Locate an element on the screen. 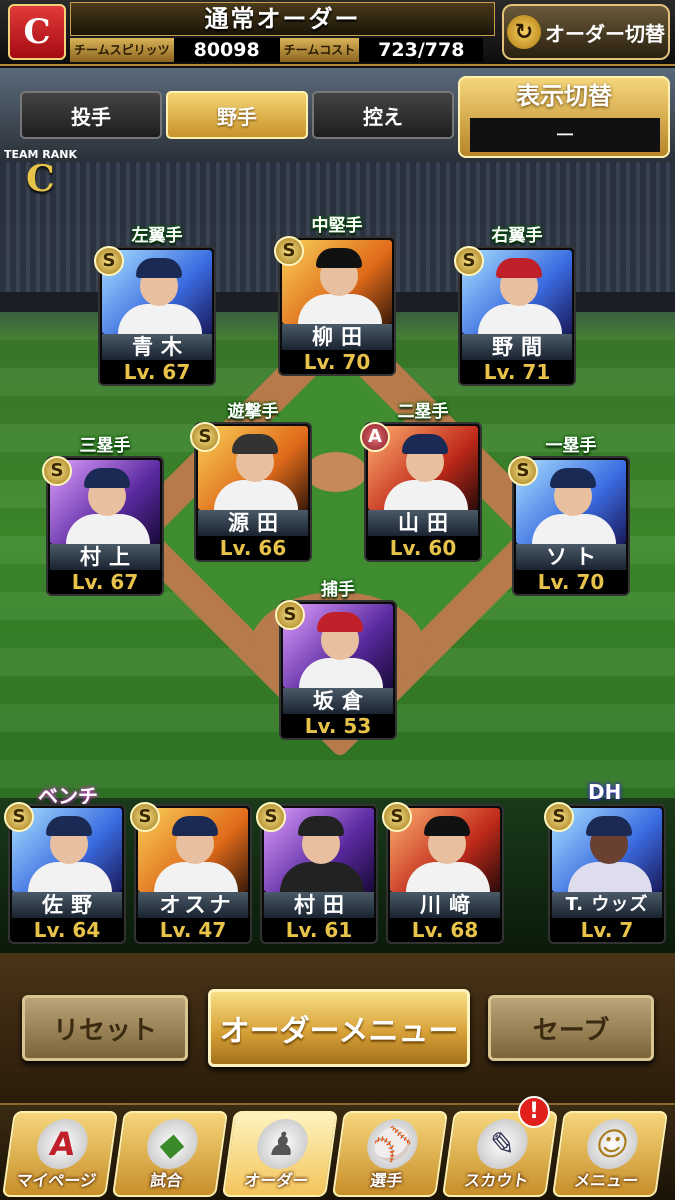 Image resolution: width=675 pixels, height=1200 pixels. pitchers-mound is located at coordinates (336, 472).